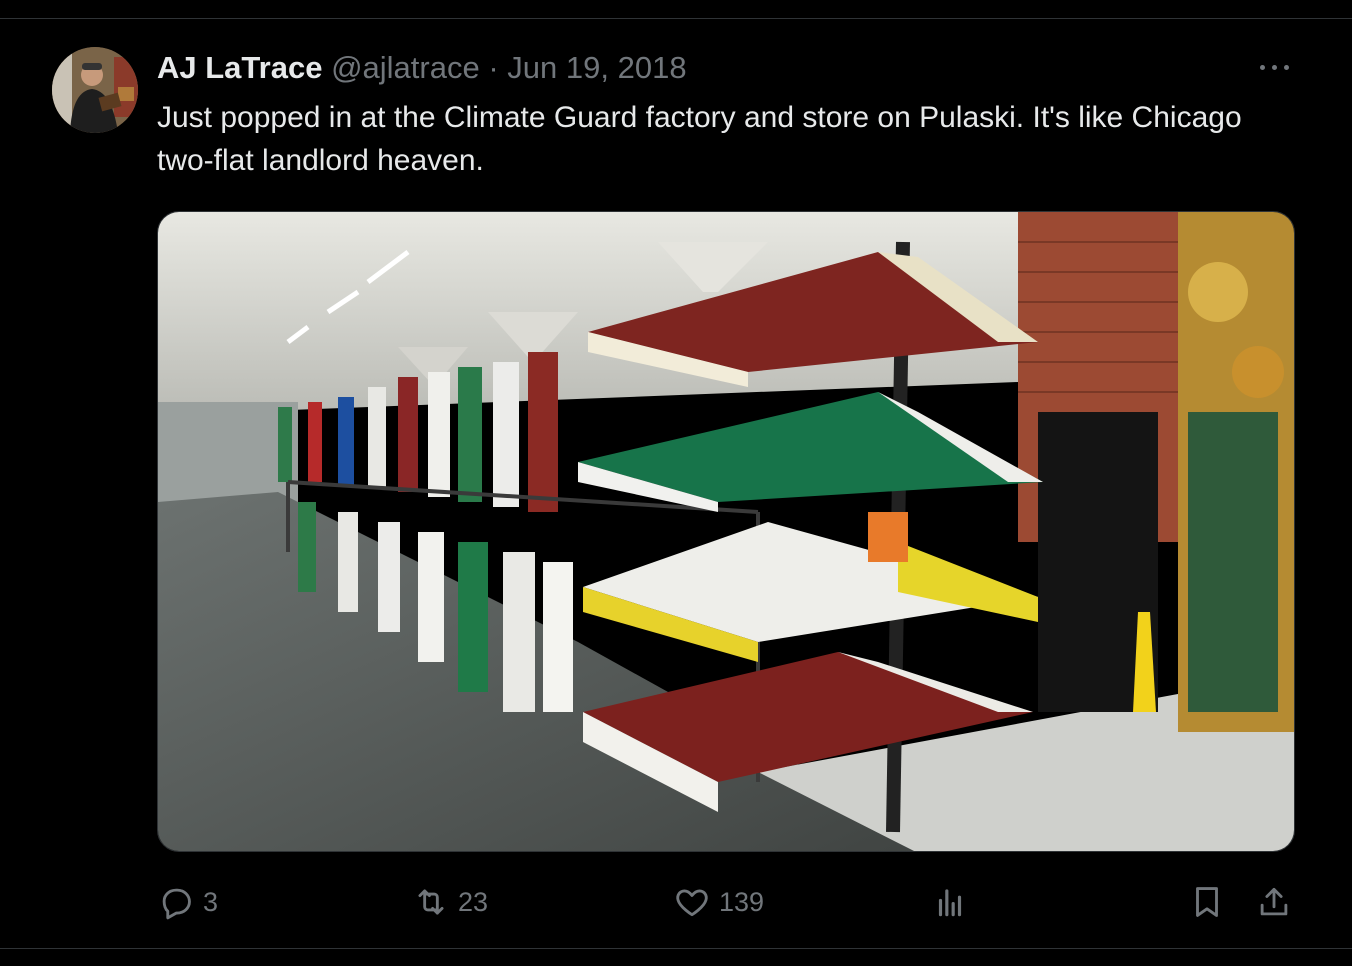 This screenshot has height=966, width=1352. What do you see at coordinates (718, 902) in the screenshot?
I see `like-button: 139` at bounding box center [718, 902].